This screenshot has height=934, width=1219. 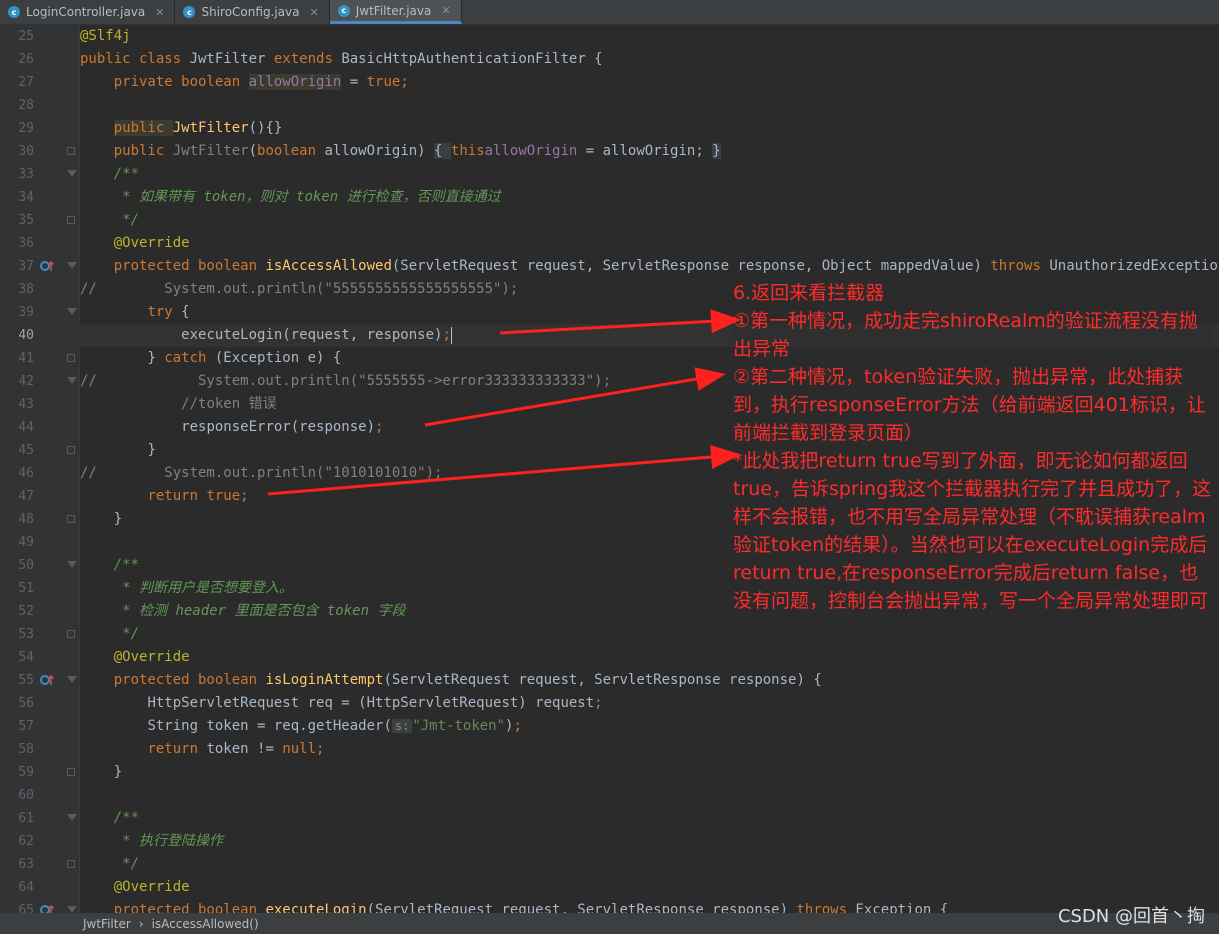 What do you see at coordinates (261, 473) in the screenshot?
I see `line-comment: // System.out.println("1010101010");` at bounding box center [261, 473].